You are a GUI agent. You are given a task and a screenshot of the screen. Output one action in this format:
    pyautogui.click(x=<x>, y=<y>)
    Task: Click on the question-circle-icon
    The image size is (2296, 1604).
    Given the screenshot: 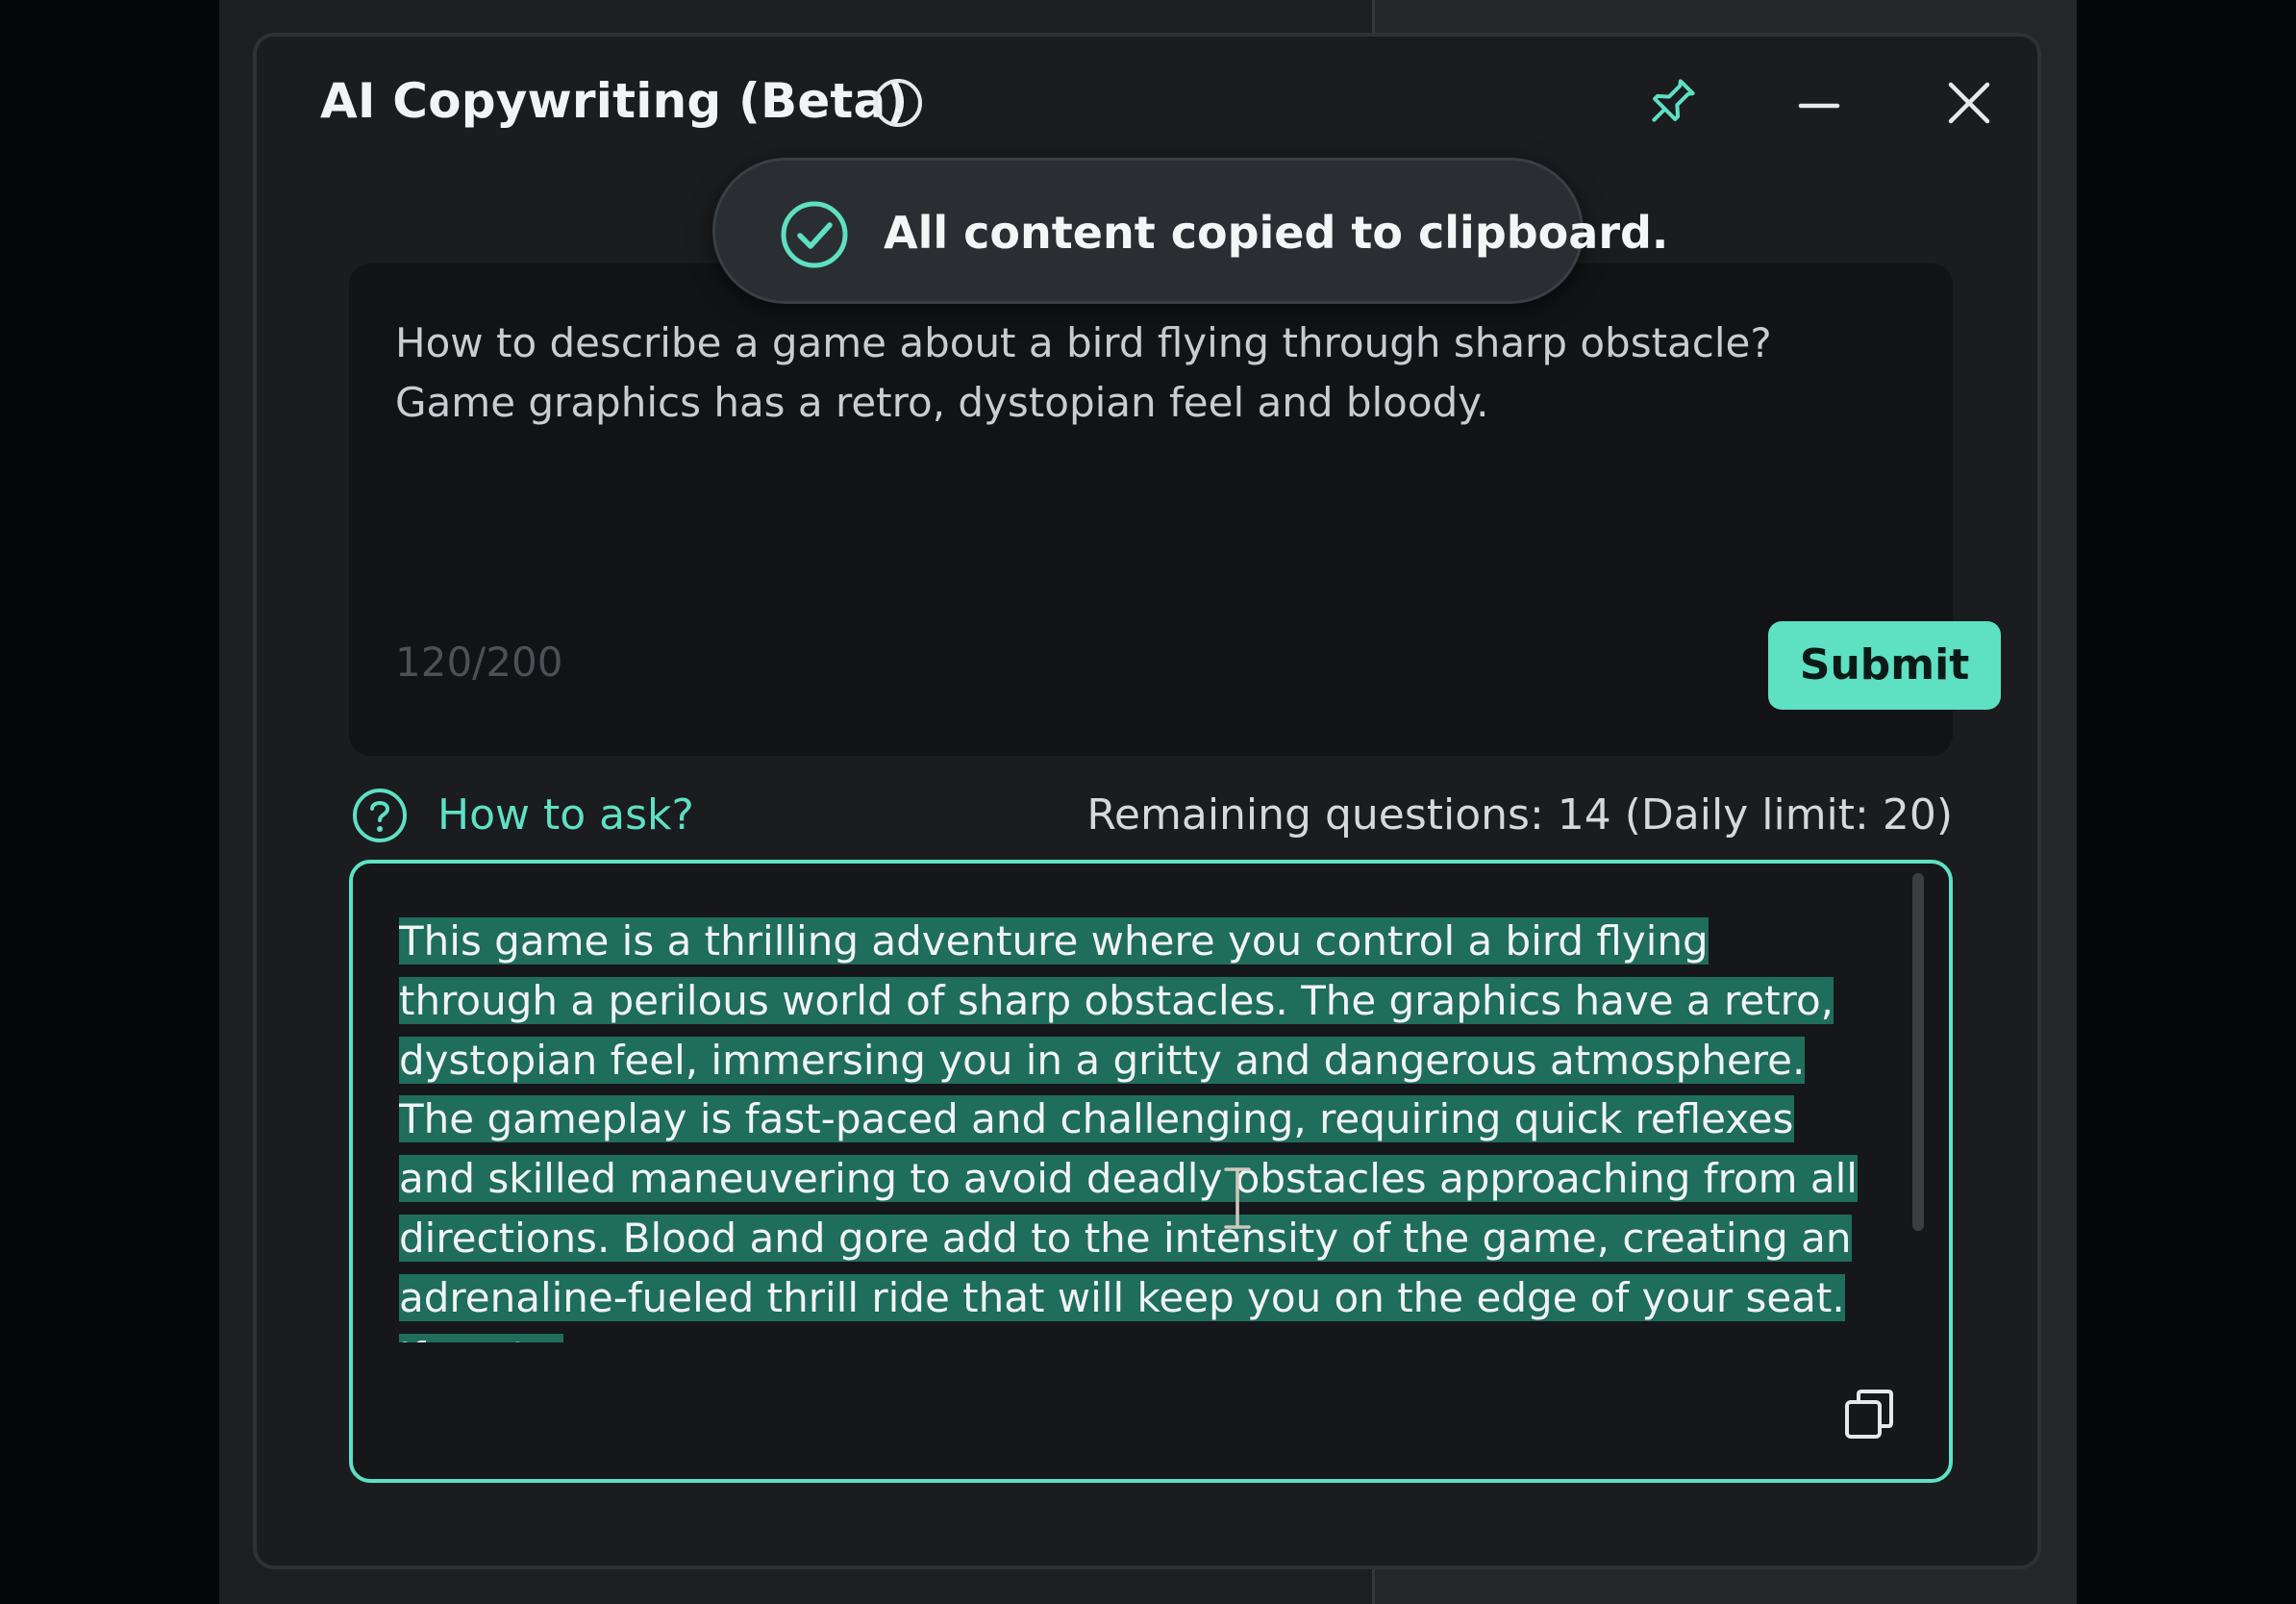 What is the action you would take?
    pyautogui.click(x=380, y=815)
    